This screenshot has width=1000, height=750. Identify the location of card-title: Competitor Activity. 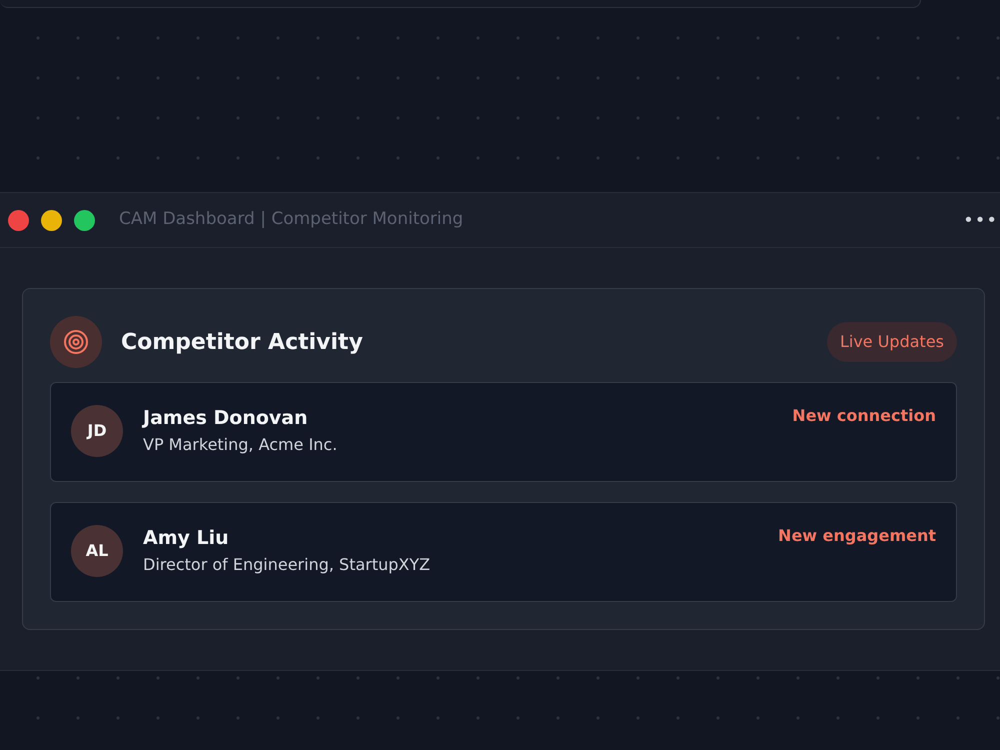
(242, 342).